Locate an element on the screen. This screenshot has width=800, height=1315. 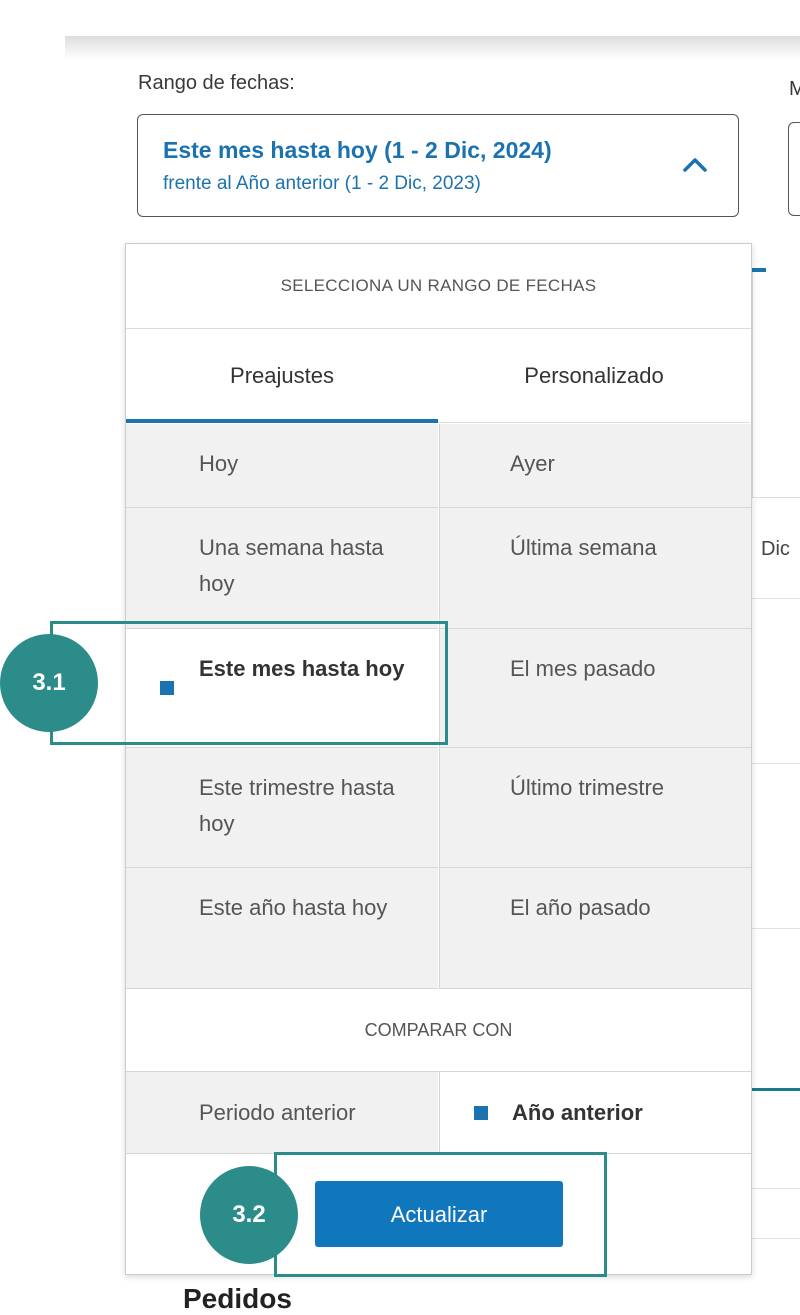
background-accent is located at coordinates (759, 270).